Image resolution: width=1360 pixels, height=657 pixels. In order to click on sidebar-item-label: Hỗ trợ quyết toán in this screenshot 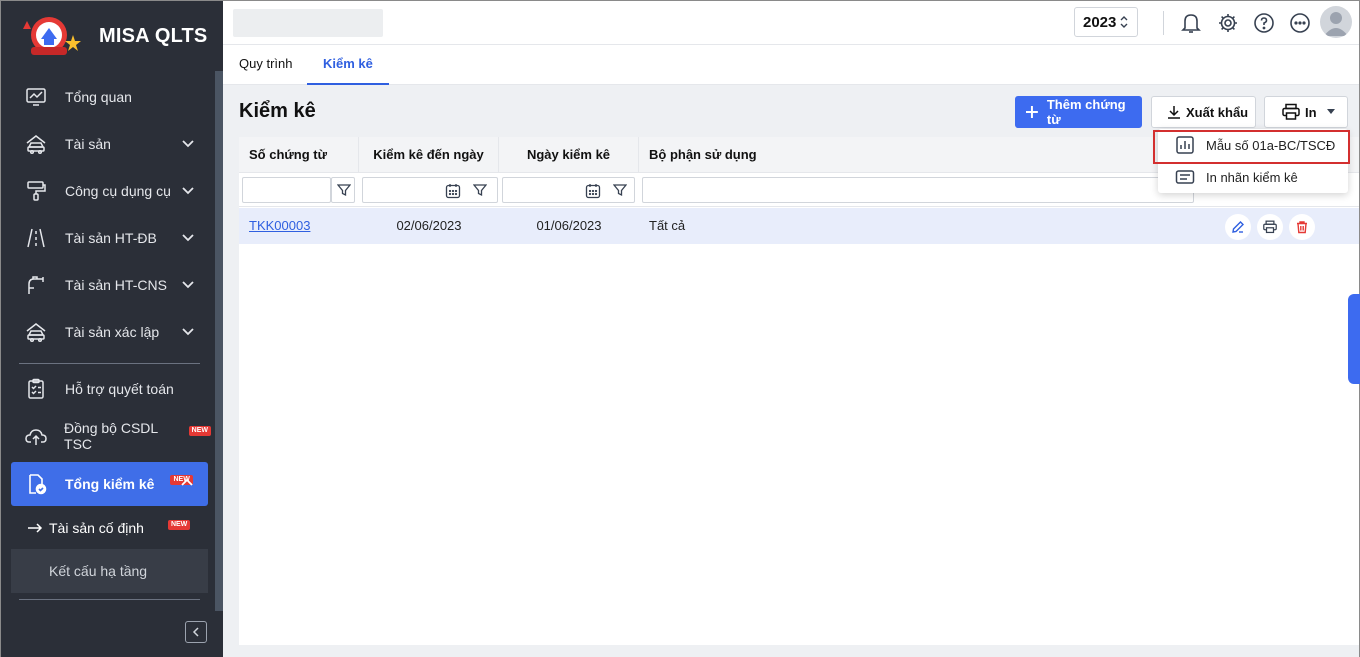, I will do `click(119, 389)`.